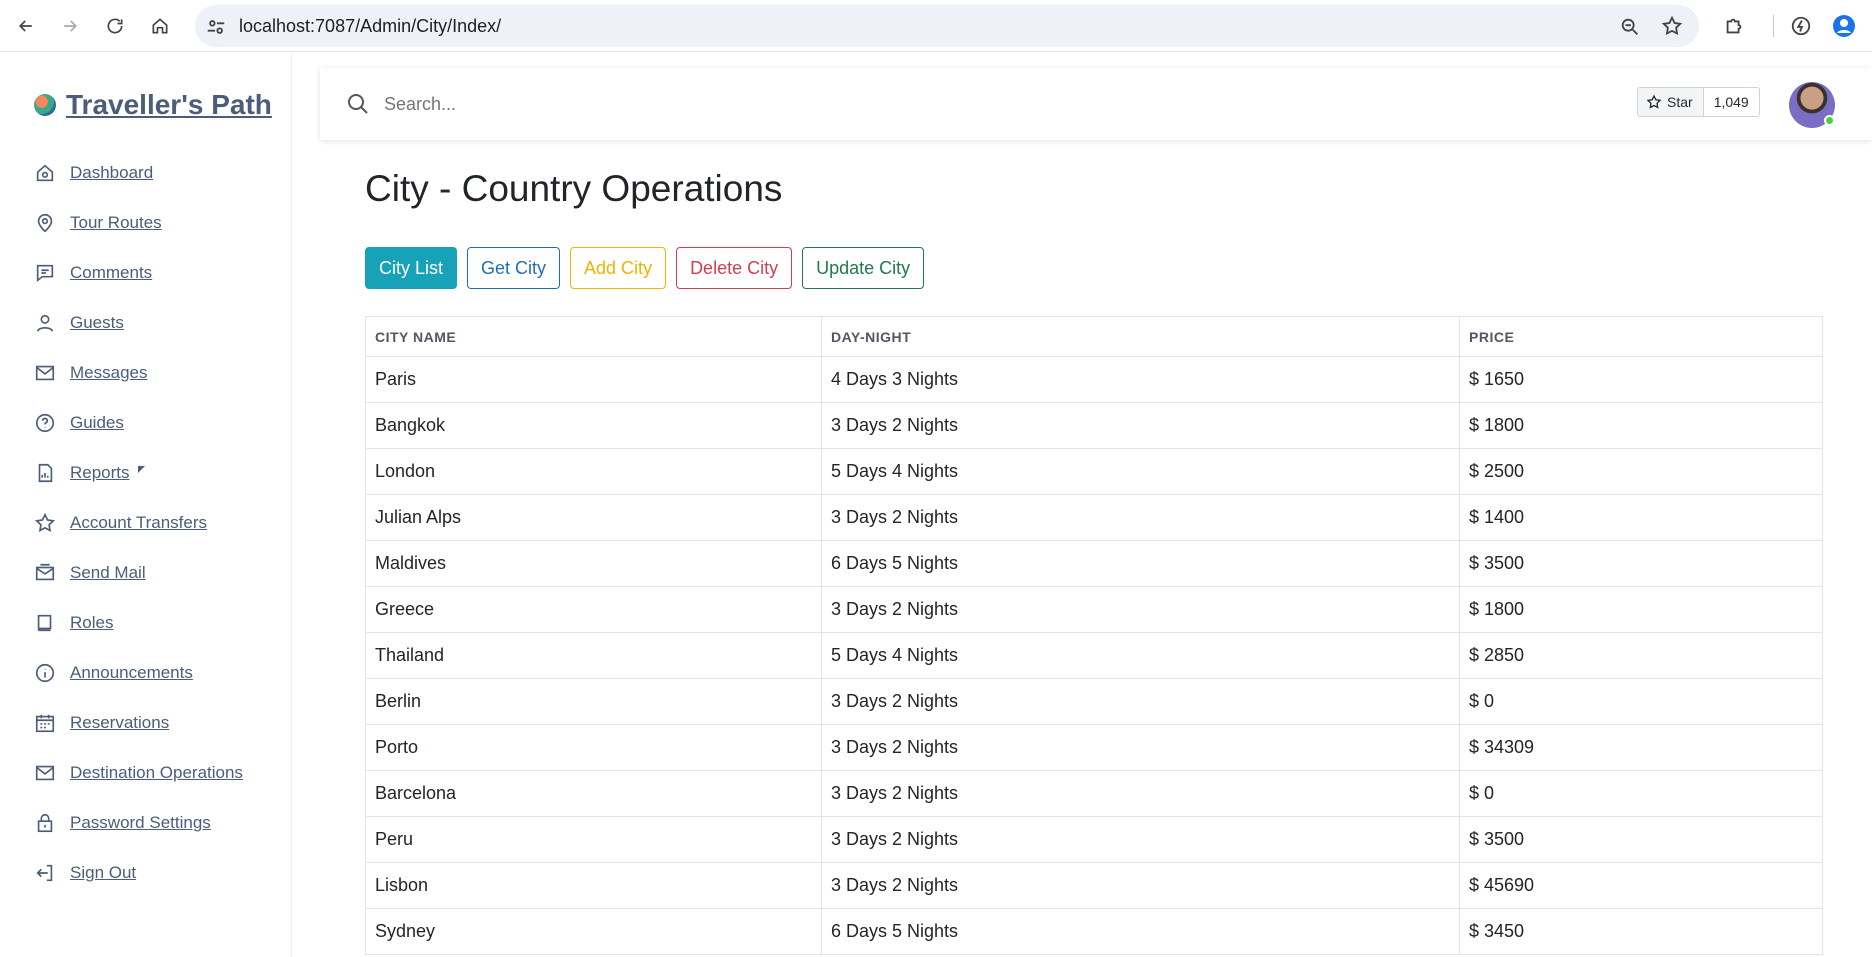  Describe the element at coordinates (138, 523) in the screenshot. I see `sidebar-item-account-transfers: Account Transfers` at that location.